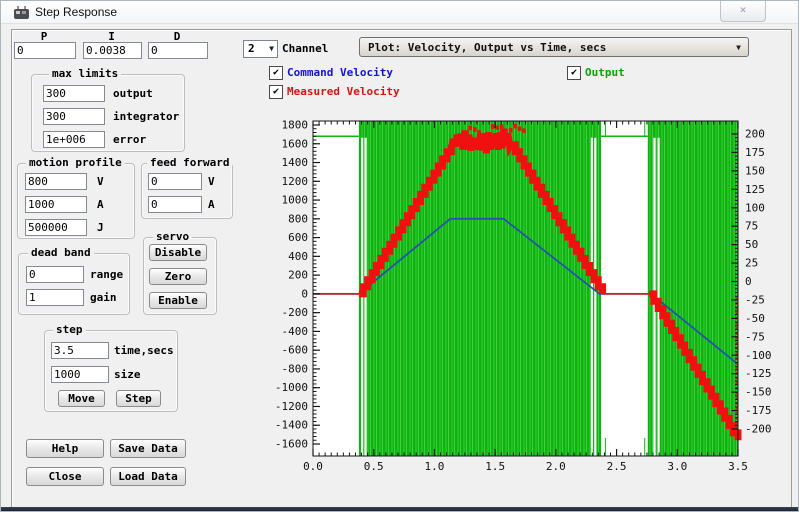  What do you see at coordinates (80, 350) in the screenshot?
I see `step-time-input` at bounding box center [80, 350].